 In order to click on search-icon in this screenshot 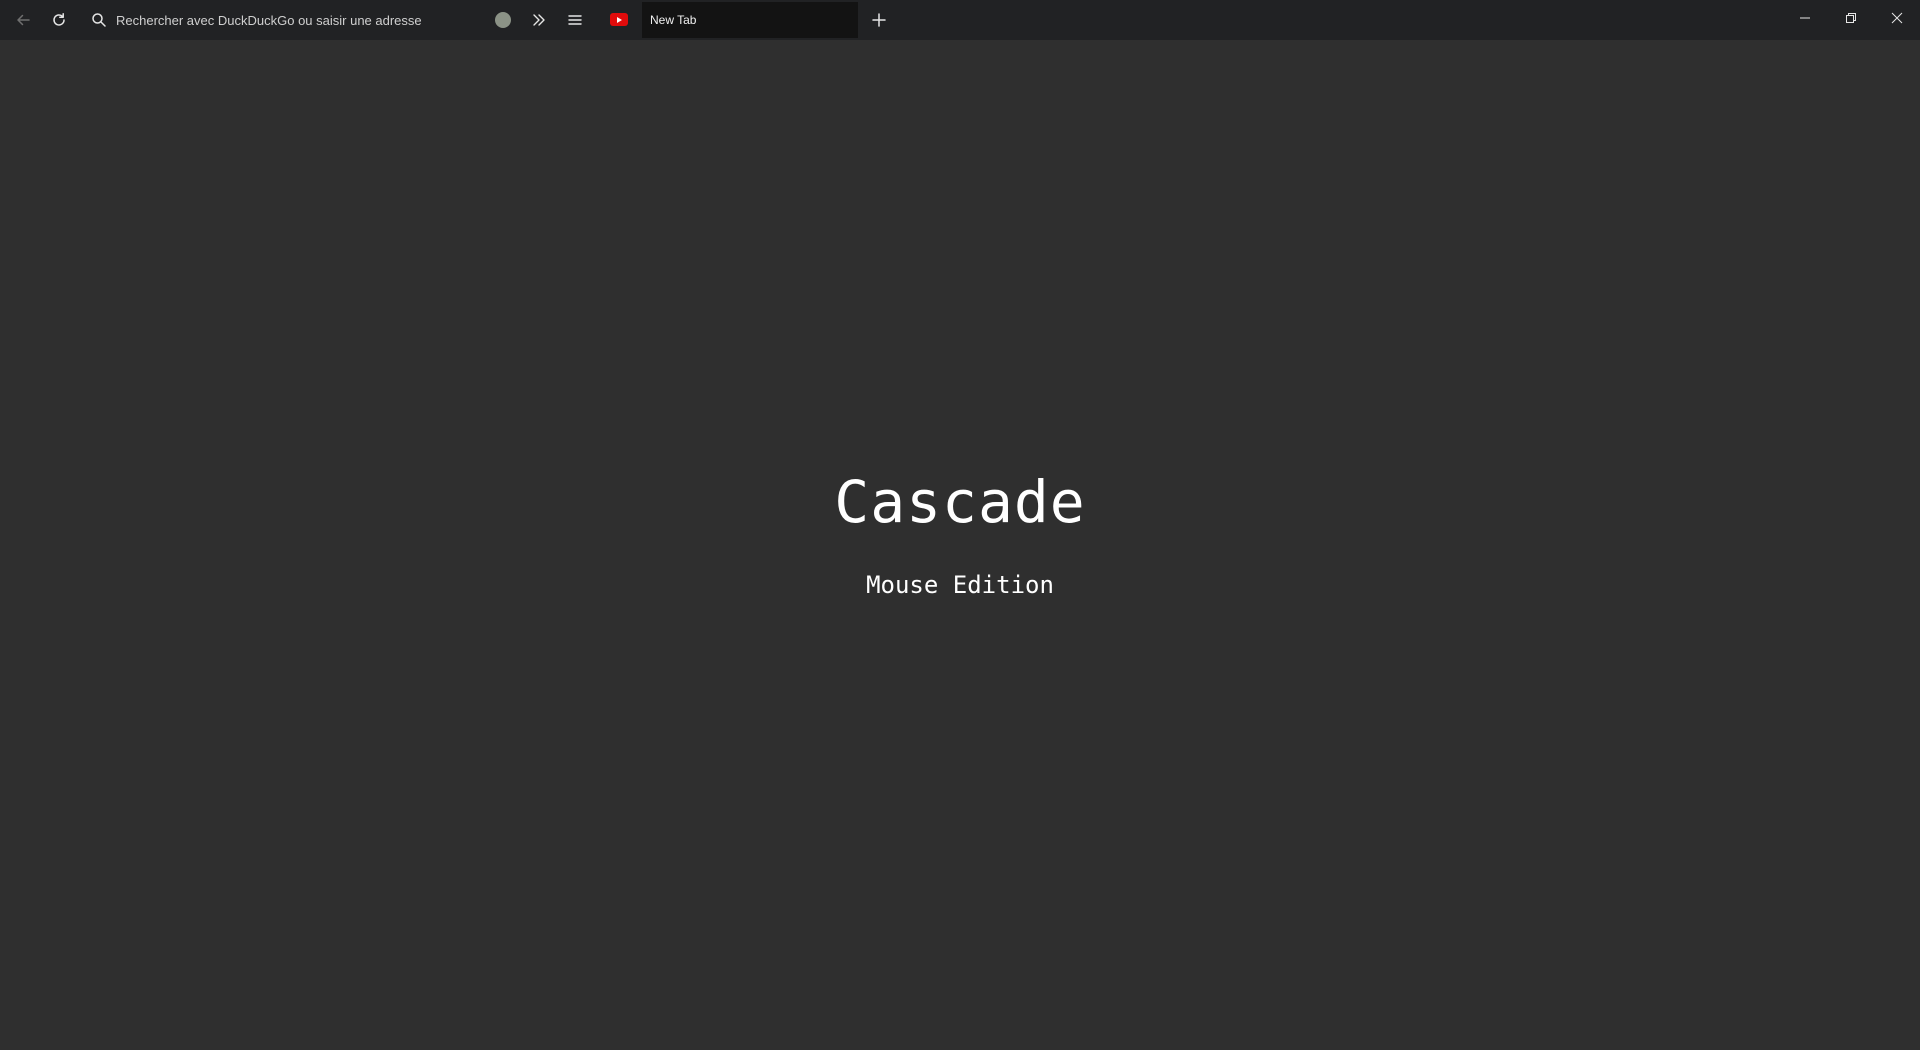, I will do `click(99, 20)`.